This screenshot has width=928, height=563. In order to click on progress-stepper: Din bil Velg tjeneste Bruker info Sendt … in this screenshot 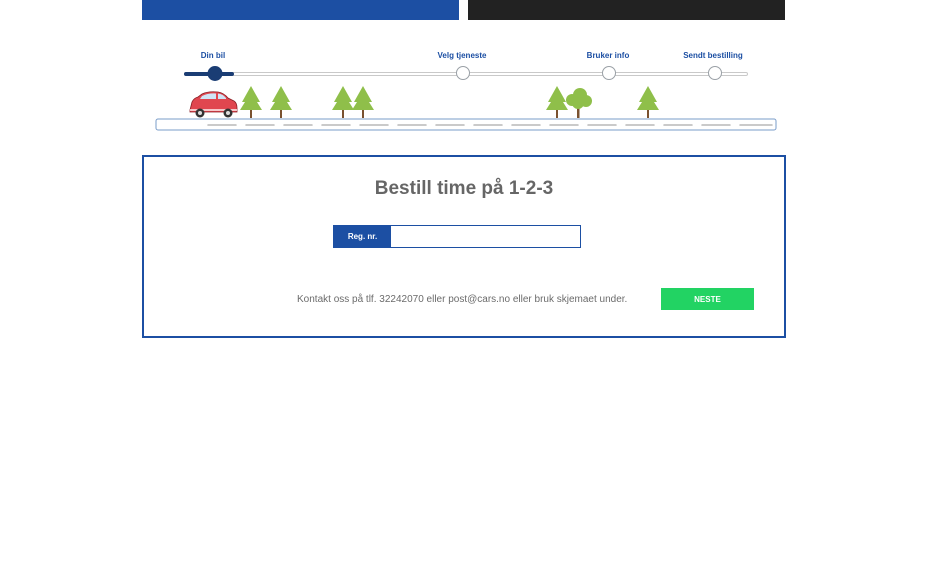, I will do `click(463, 87)`.